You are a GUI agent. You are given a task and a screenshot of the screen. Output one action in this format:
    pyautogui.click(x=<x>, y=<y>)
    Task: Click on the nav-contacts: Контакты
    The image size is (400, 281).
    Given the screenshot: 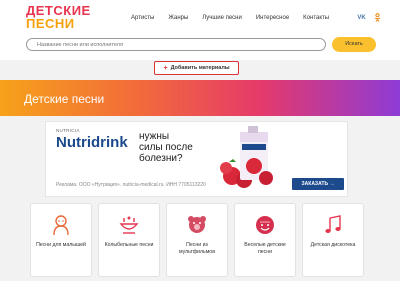 What is the action you would take?
    pyautogui.click(x=316, y=18)
    